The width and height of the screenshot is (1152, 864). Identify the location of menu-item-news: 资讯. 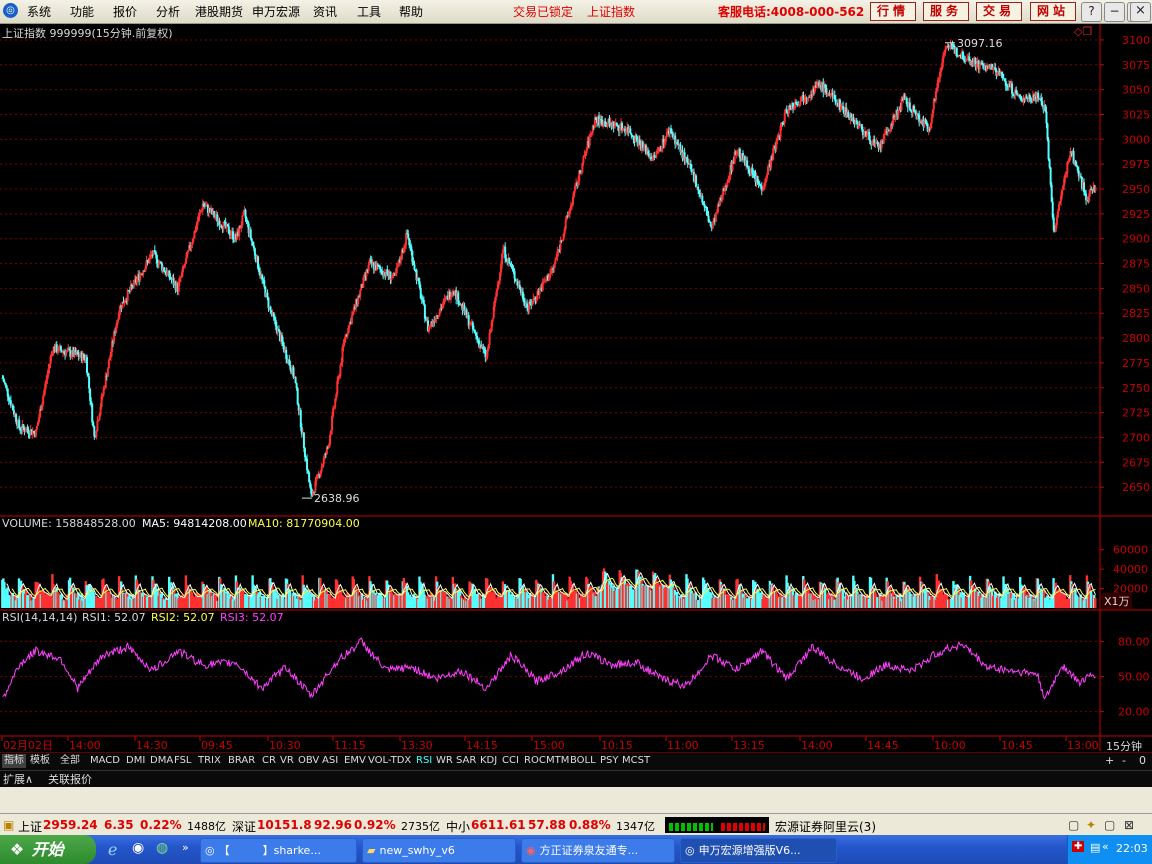
(325, 11).